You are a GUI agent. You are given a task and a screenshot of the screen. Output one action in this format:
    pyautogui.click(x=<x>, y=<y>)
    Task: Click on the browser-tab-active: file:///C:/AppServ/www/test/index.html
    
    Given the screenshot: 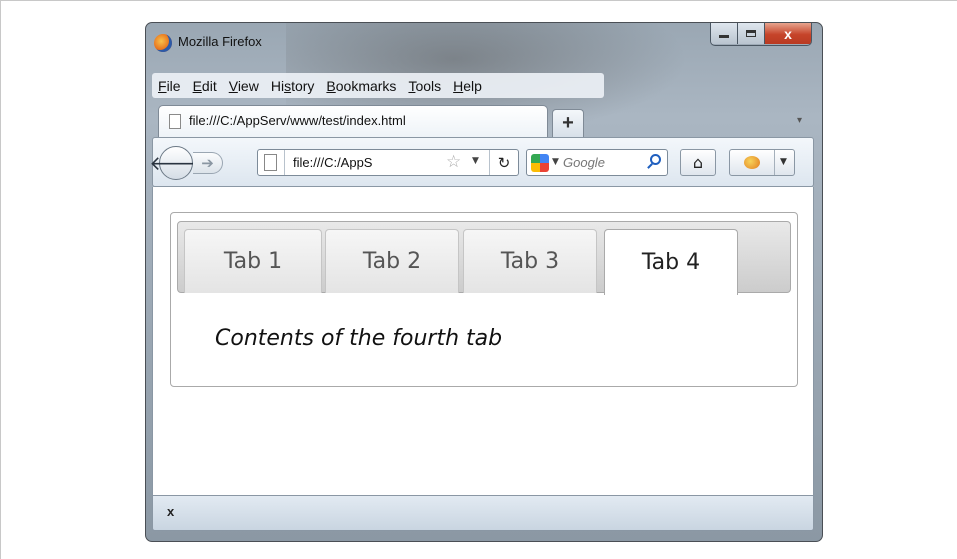 What is the action you would take?
    pyautogui.click(x=353, y=121)
    